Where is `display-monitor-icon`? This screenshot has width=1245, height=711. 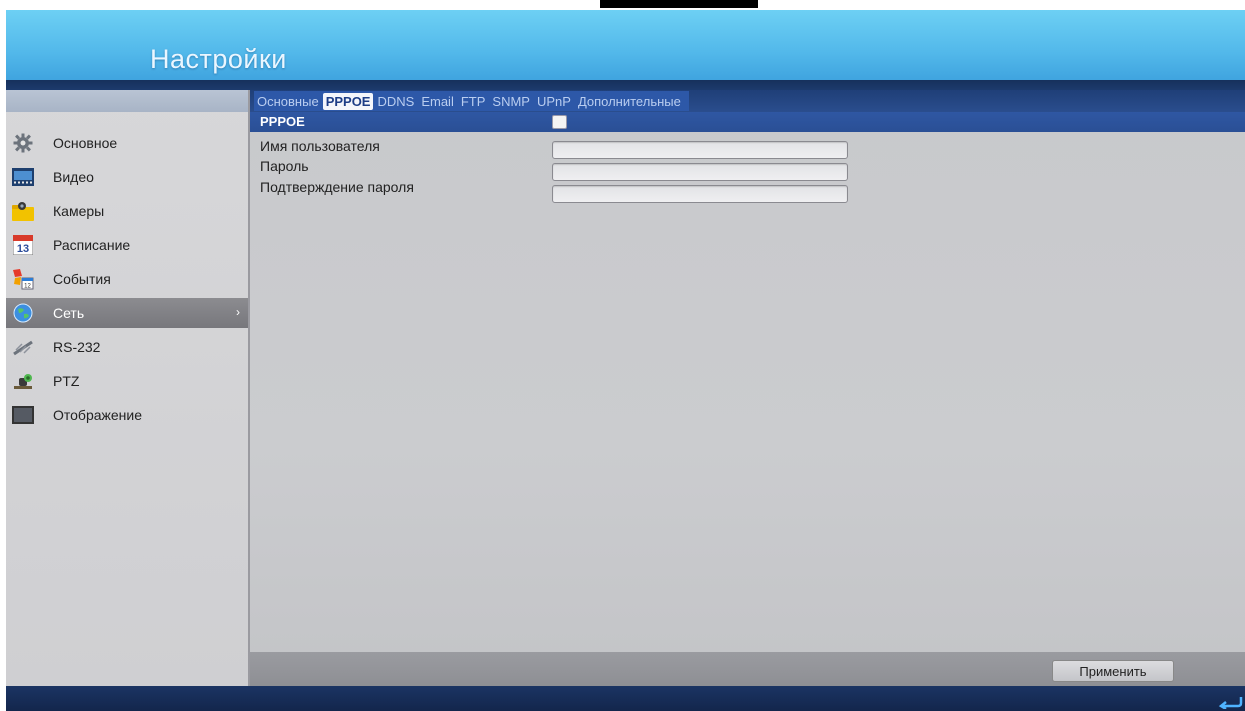
display-monitor-icon is located at coordinates (23, 415).